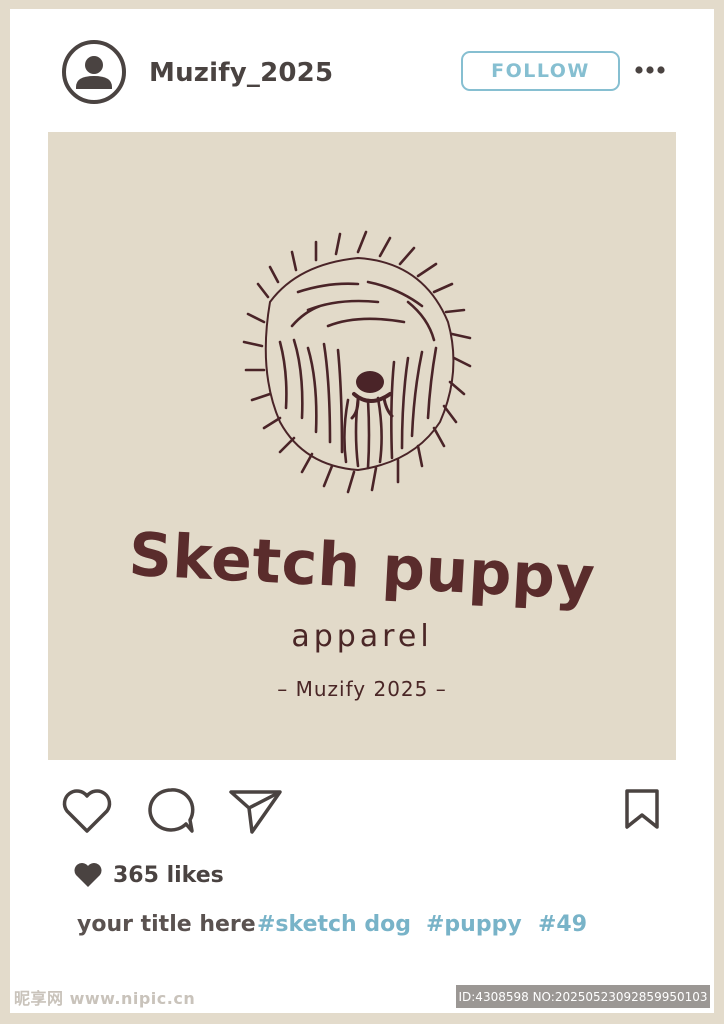 The image size is (724, 1024). Describe the element at coordinates (362, 567) in the screenshot. I see `brand-title: Sketch puppy` at that location.